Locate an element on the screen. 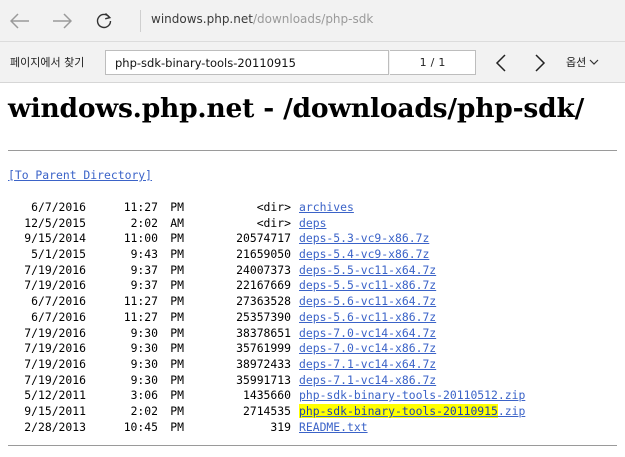 The width and height of the screenshot is (625, 457). listing-file-link: deps-5.6-vc11-x64.7z is located at coordinates (367, 301).